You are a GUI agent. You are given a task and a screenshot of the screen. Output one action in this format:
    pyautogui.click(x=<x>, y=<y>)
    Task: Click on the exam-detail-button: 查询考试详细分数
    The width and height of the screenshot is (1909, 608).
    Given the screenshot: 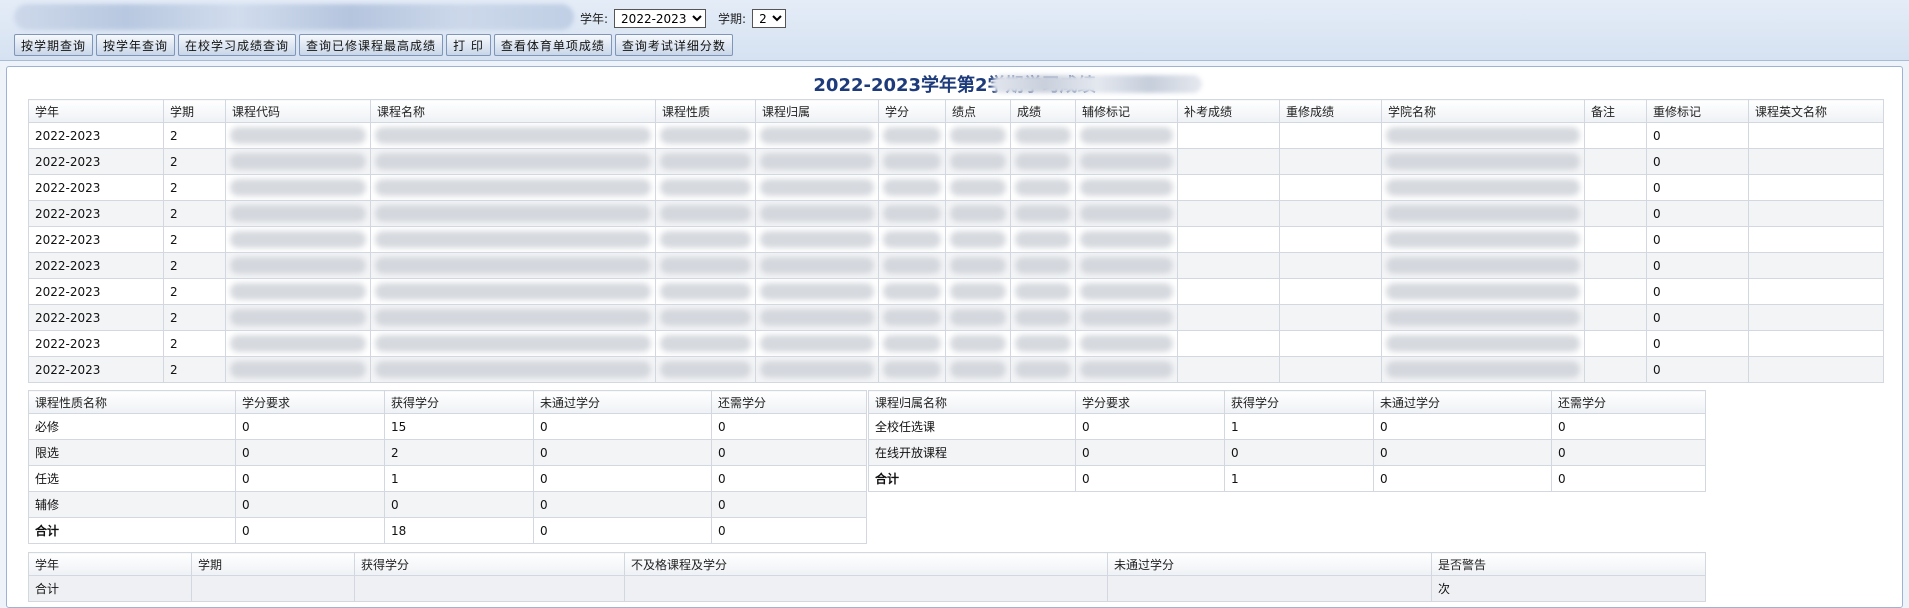 What is the action you would take?
    pyautogui.click(x=673, y=45)
    